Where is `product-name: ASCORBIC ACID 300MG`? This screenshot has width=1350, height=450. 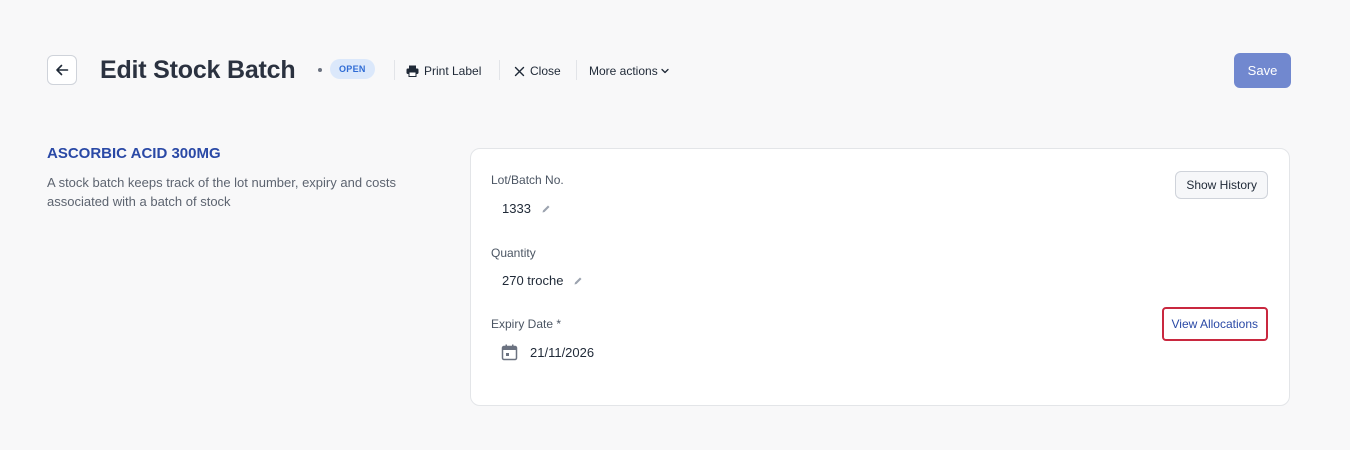
product-name: ASCORBIC ACID 300MG is located at coordinates (134, 153).